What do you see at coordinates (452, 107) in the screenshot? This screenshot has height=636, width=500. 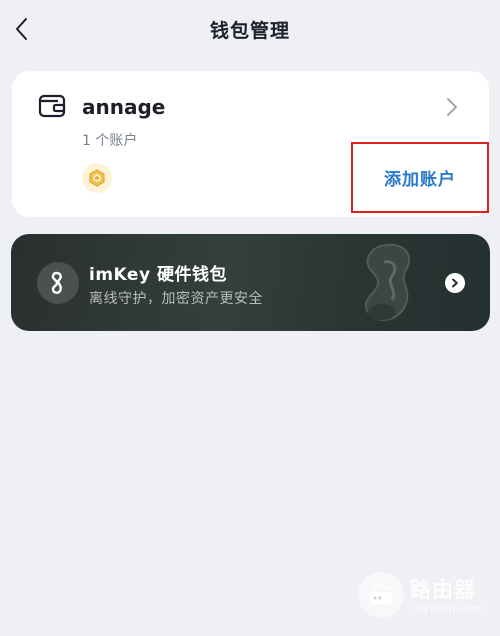 I see `chevron-right-icon` at bounding box center [452, 107].